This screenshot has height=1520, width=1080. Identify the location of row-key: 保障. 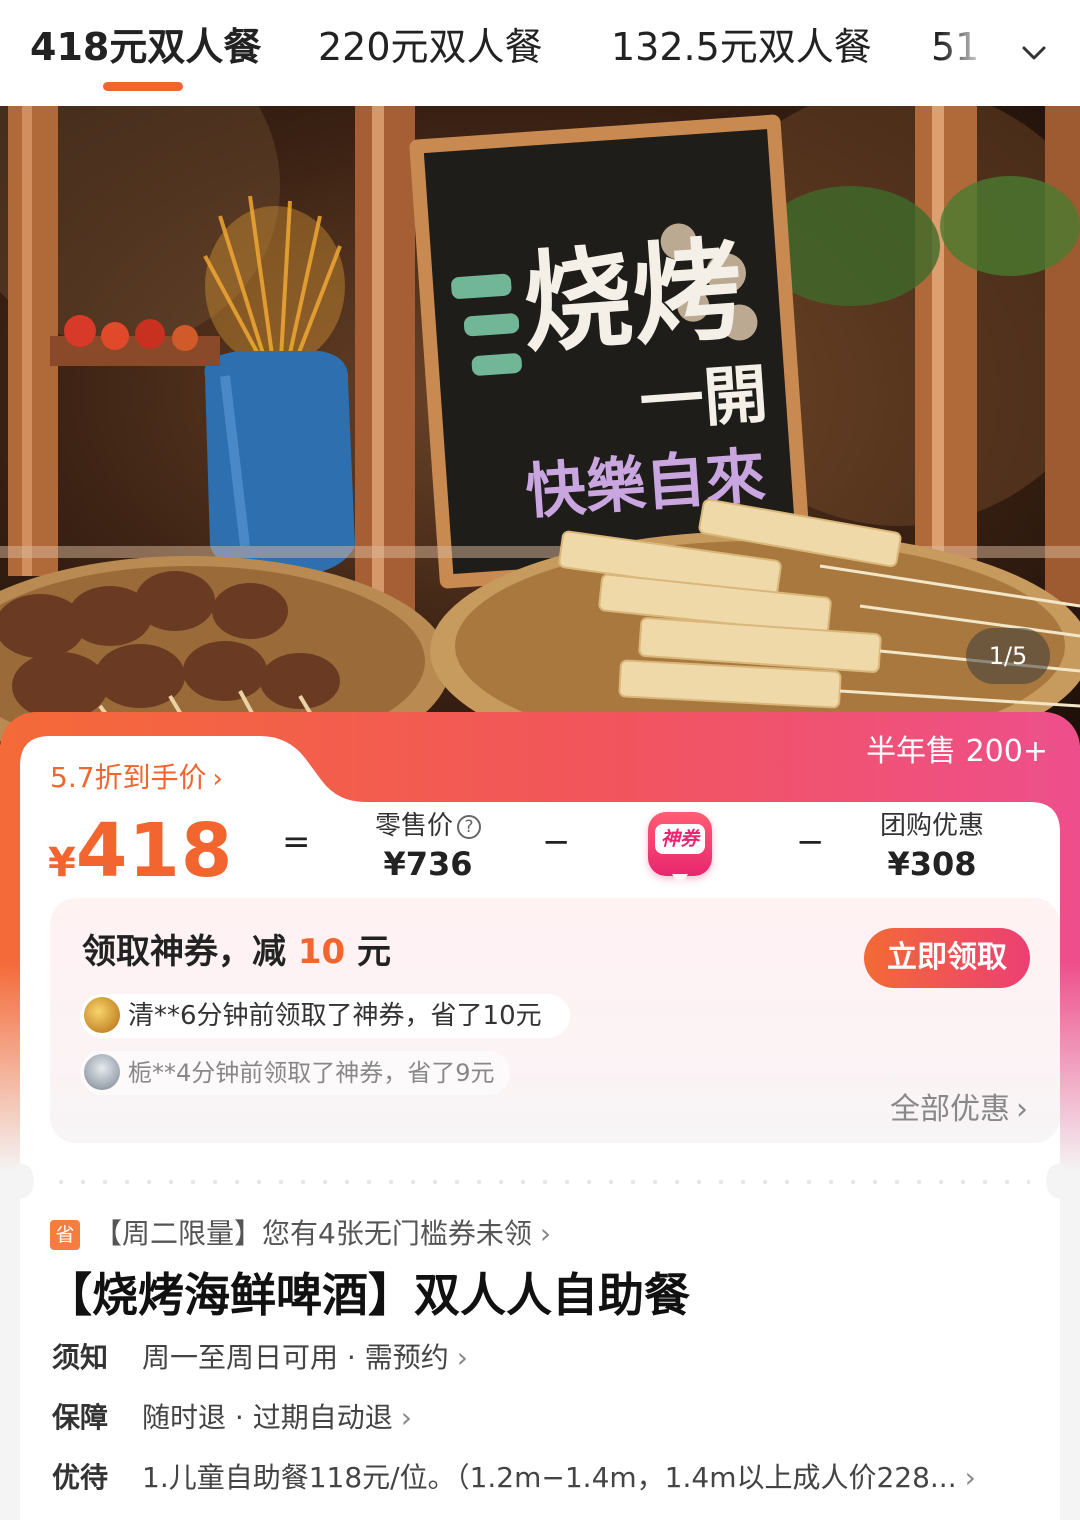
(80, 1417).